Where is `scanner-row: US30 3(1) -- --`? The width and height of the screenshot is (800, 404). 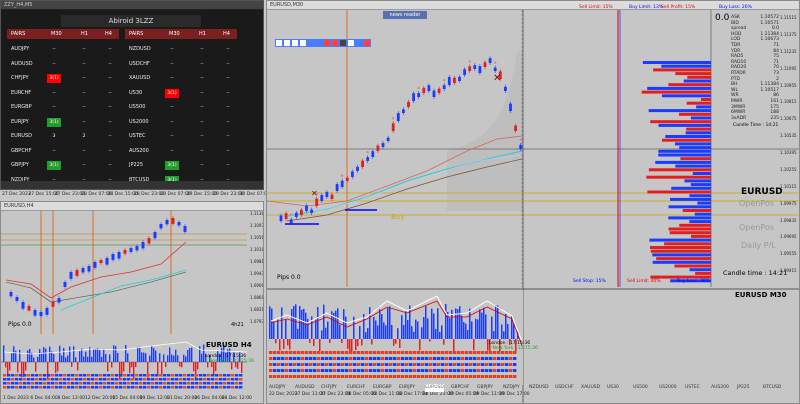
scanner-row: US30 3(1) -- -- is located at coordinates (181, 93).